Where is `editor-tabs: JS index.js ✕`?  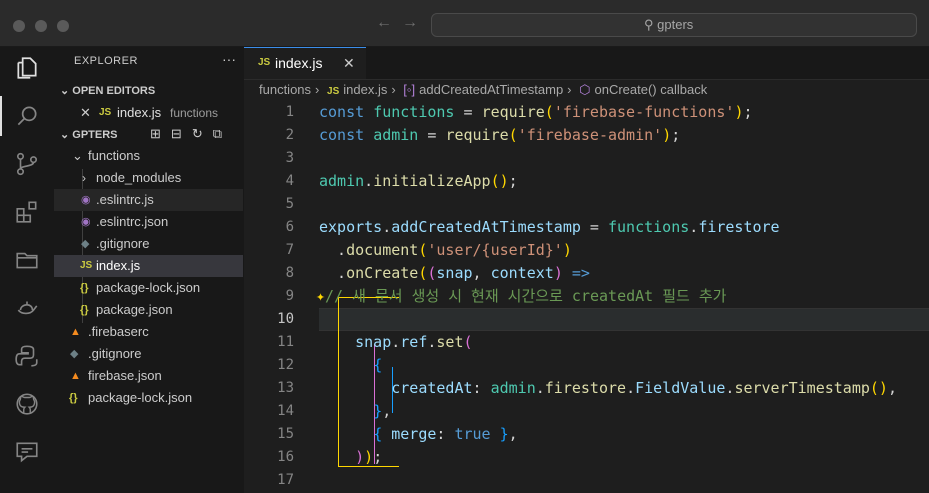
editor-tabs: JS index.js ✕ is located at coordinates (586, 63).